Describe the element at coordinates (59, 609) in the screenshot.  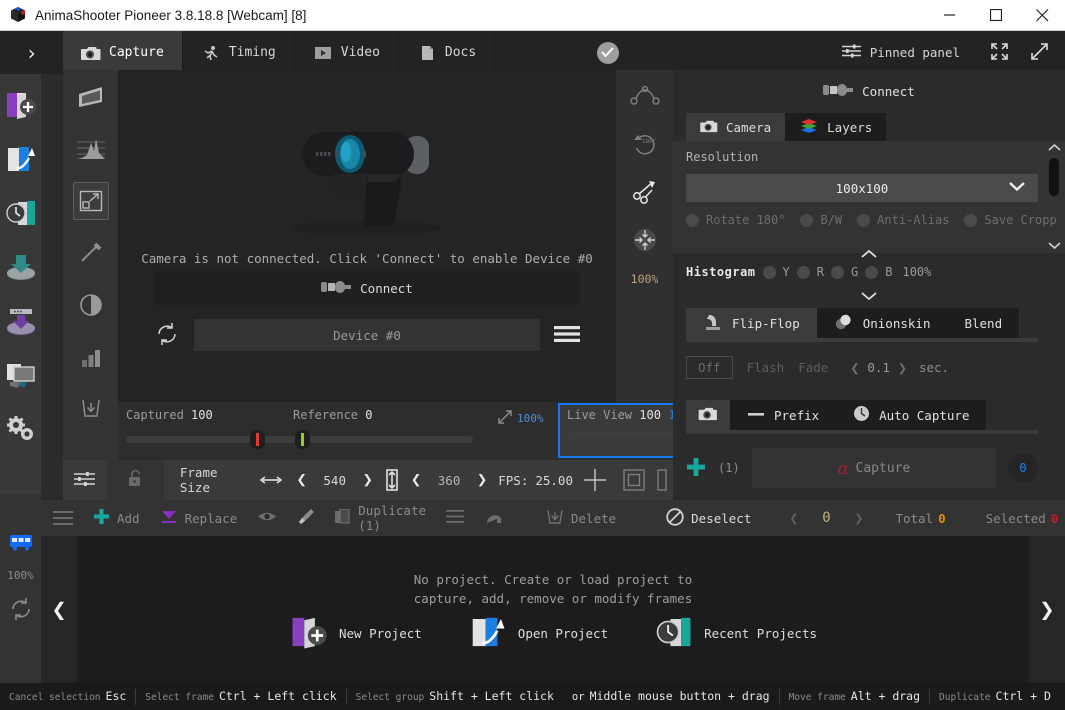
I see `project-prev-button: ❮` at that location.